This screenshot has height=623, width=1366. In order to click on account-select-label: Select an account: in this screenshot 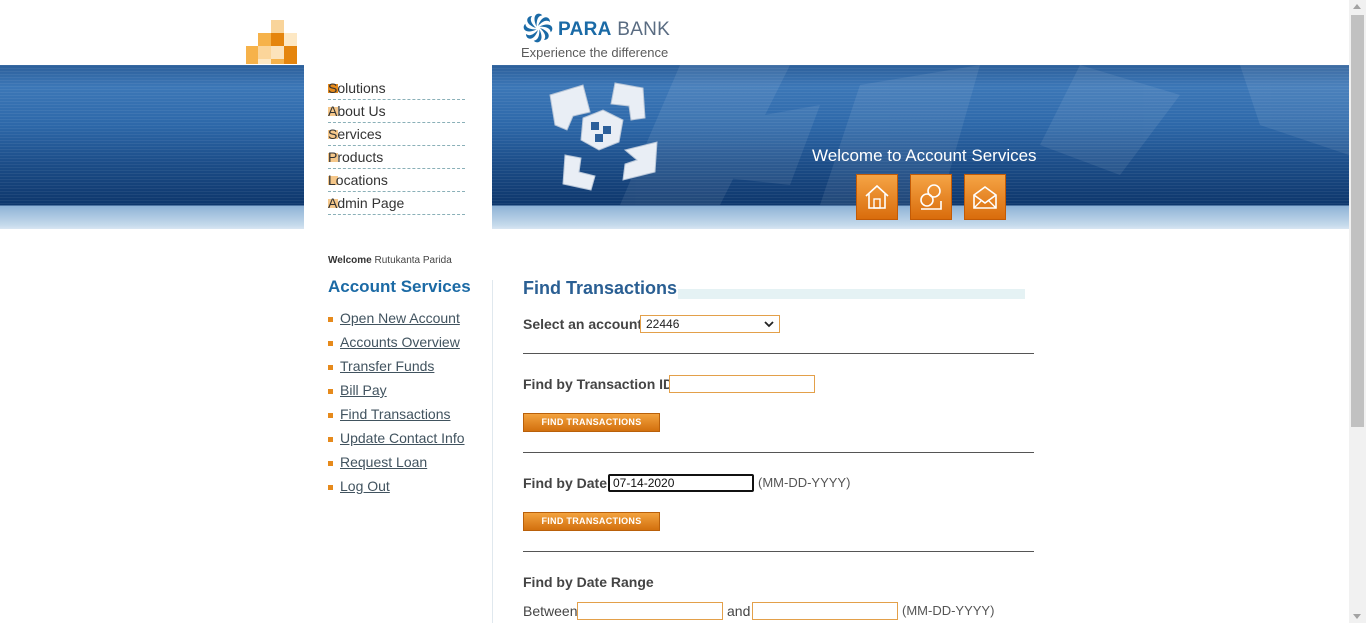, I will do `click(584, 324)`.